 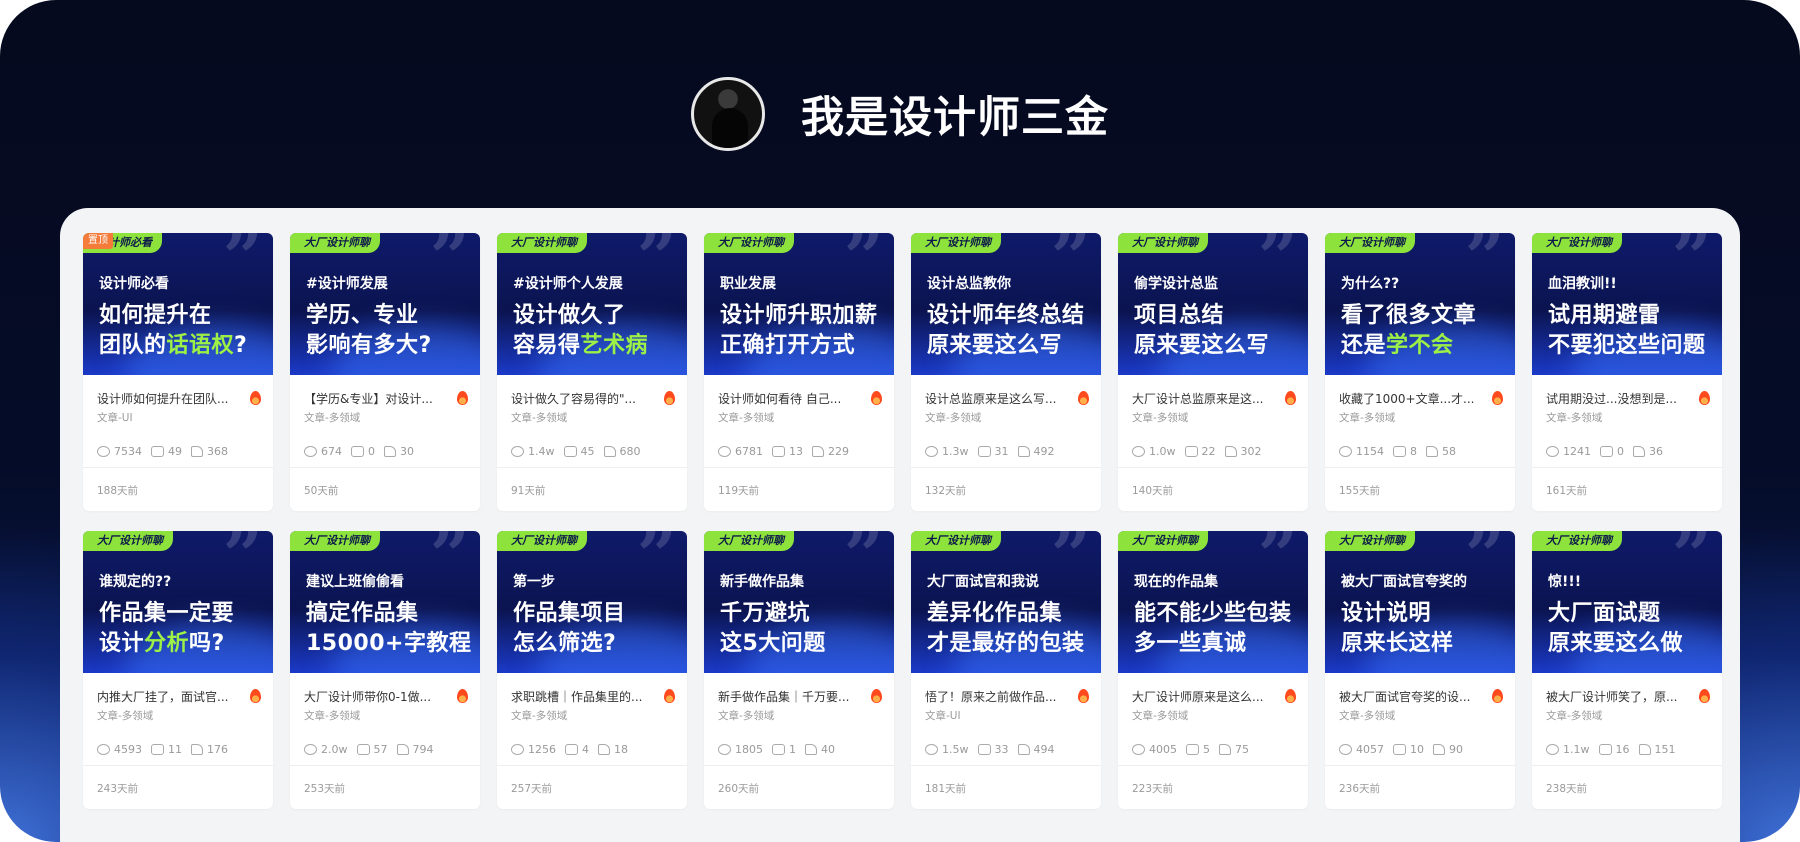 What do you see at coordinates (1044, 749) in the screenshot?
I see `like-count: 494` at bounding box center [1044, 749].